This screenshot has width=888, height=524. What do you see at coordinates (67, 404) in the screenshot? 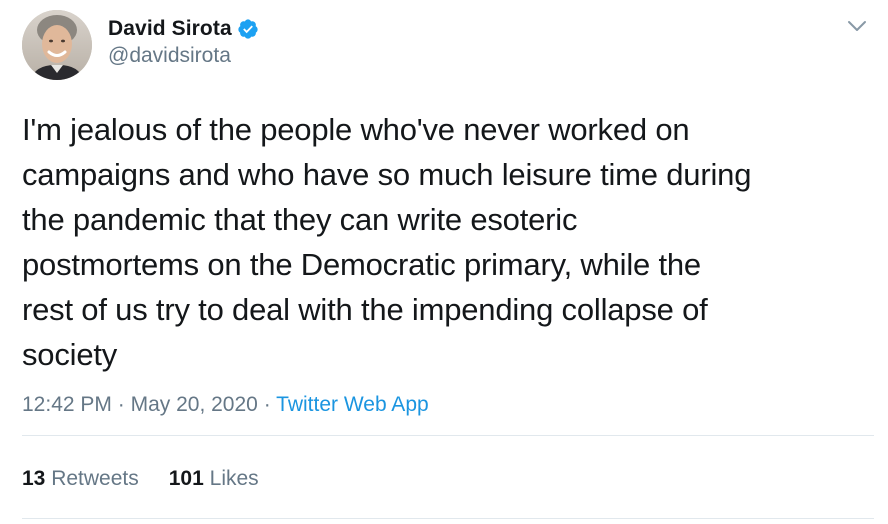
I see `tweet-time: 12:42 PM` at bounding box center [67, 404].